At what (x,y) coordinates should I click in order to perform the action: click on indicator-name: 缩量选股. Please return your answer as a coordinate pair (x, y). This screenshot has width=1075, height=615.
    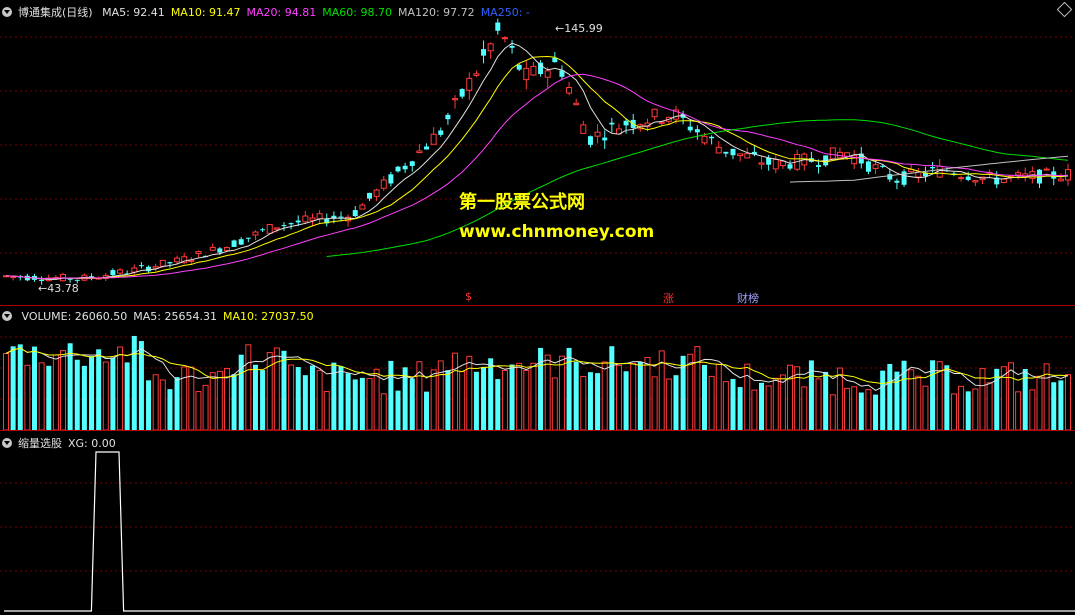
    Looking at the image, I should click on (40, 443).